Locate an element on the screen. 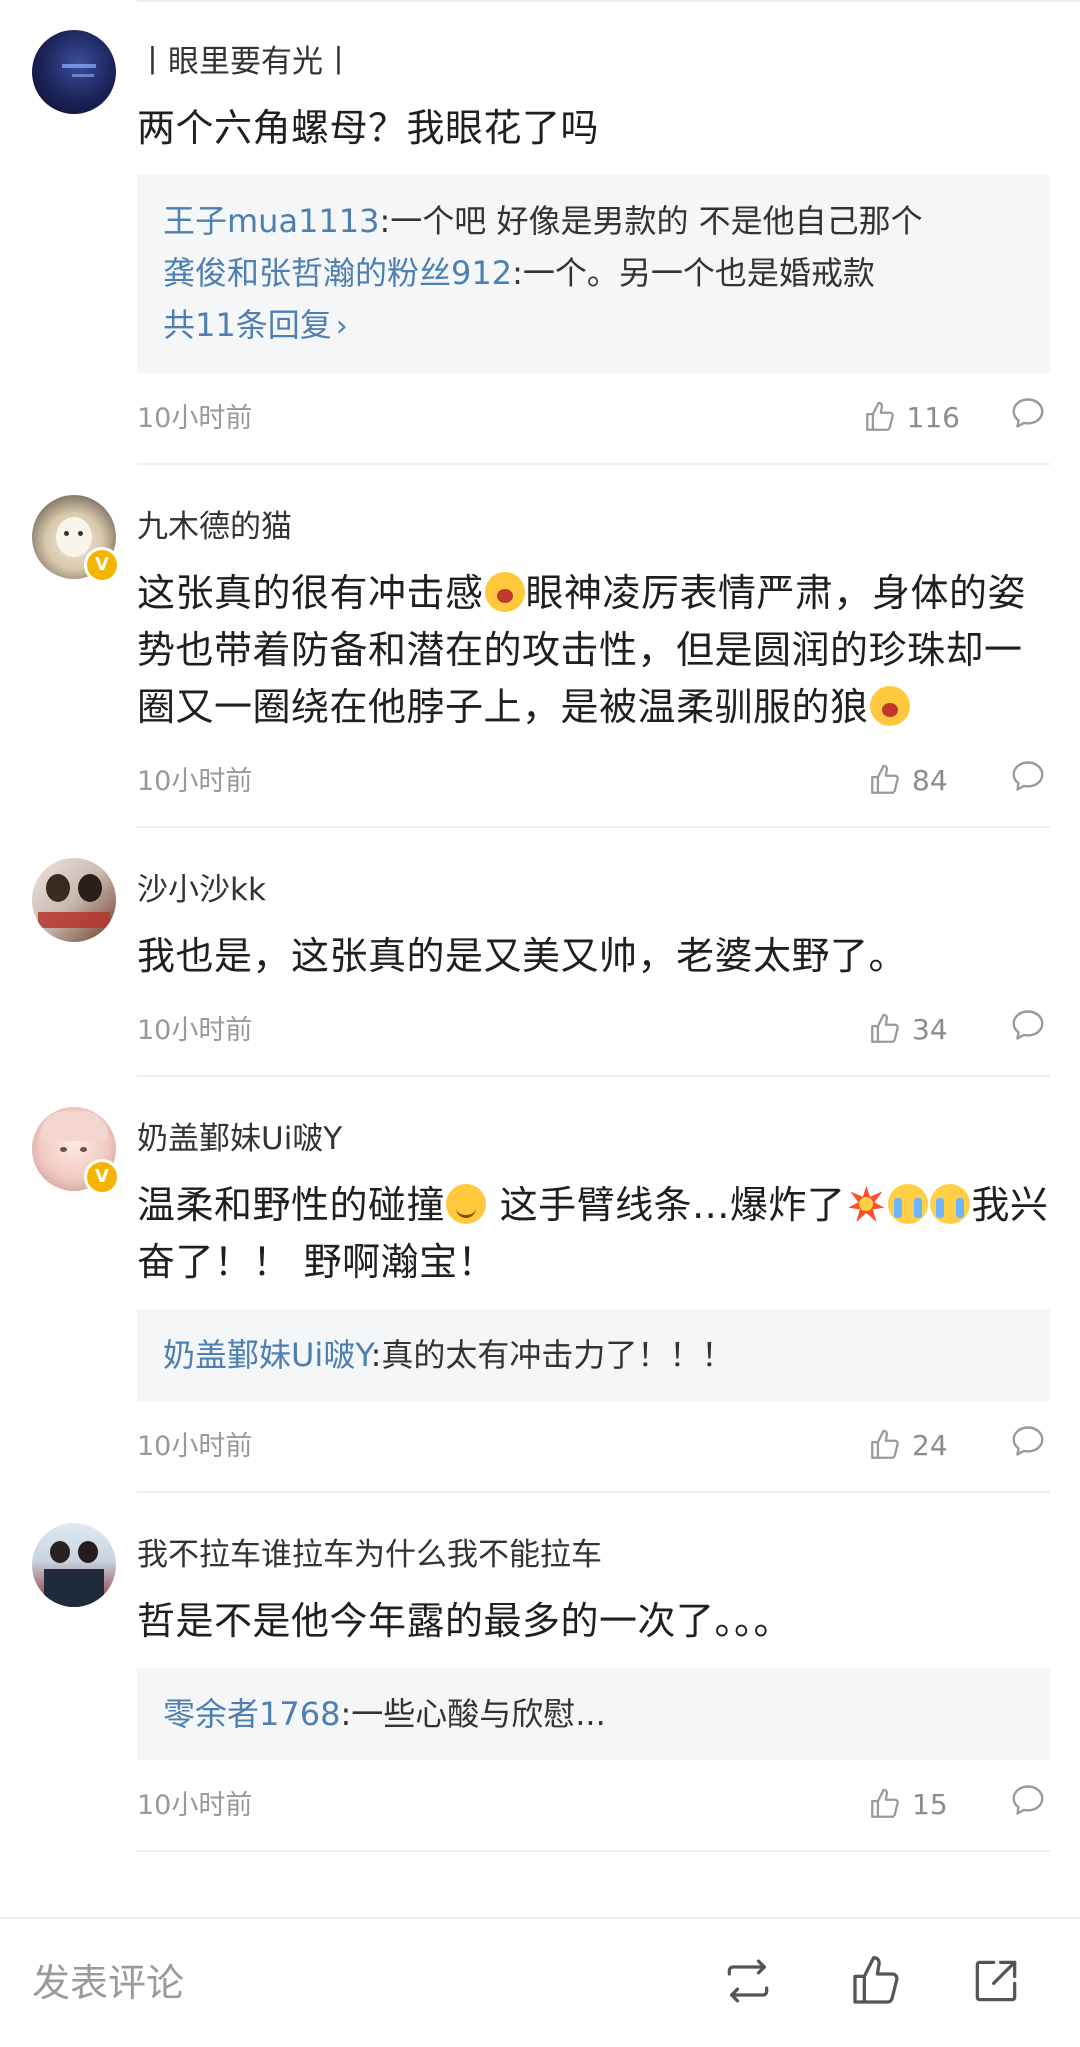 The image size is (1080, 2047). explosion-emoji-icon is located at coordinates (866, 1204).